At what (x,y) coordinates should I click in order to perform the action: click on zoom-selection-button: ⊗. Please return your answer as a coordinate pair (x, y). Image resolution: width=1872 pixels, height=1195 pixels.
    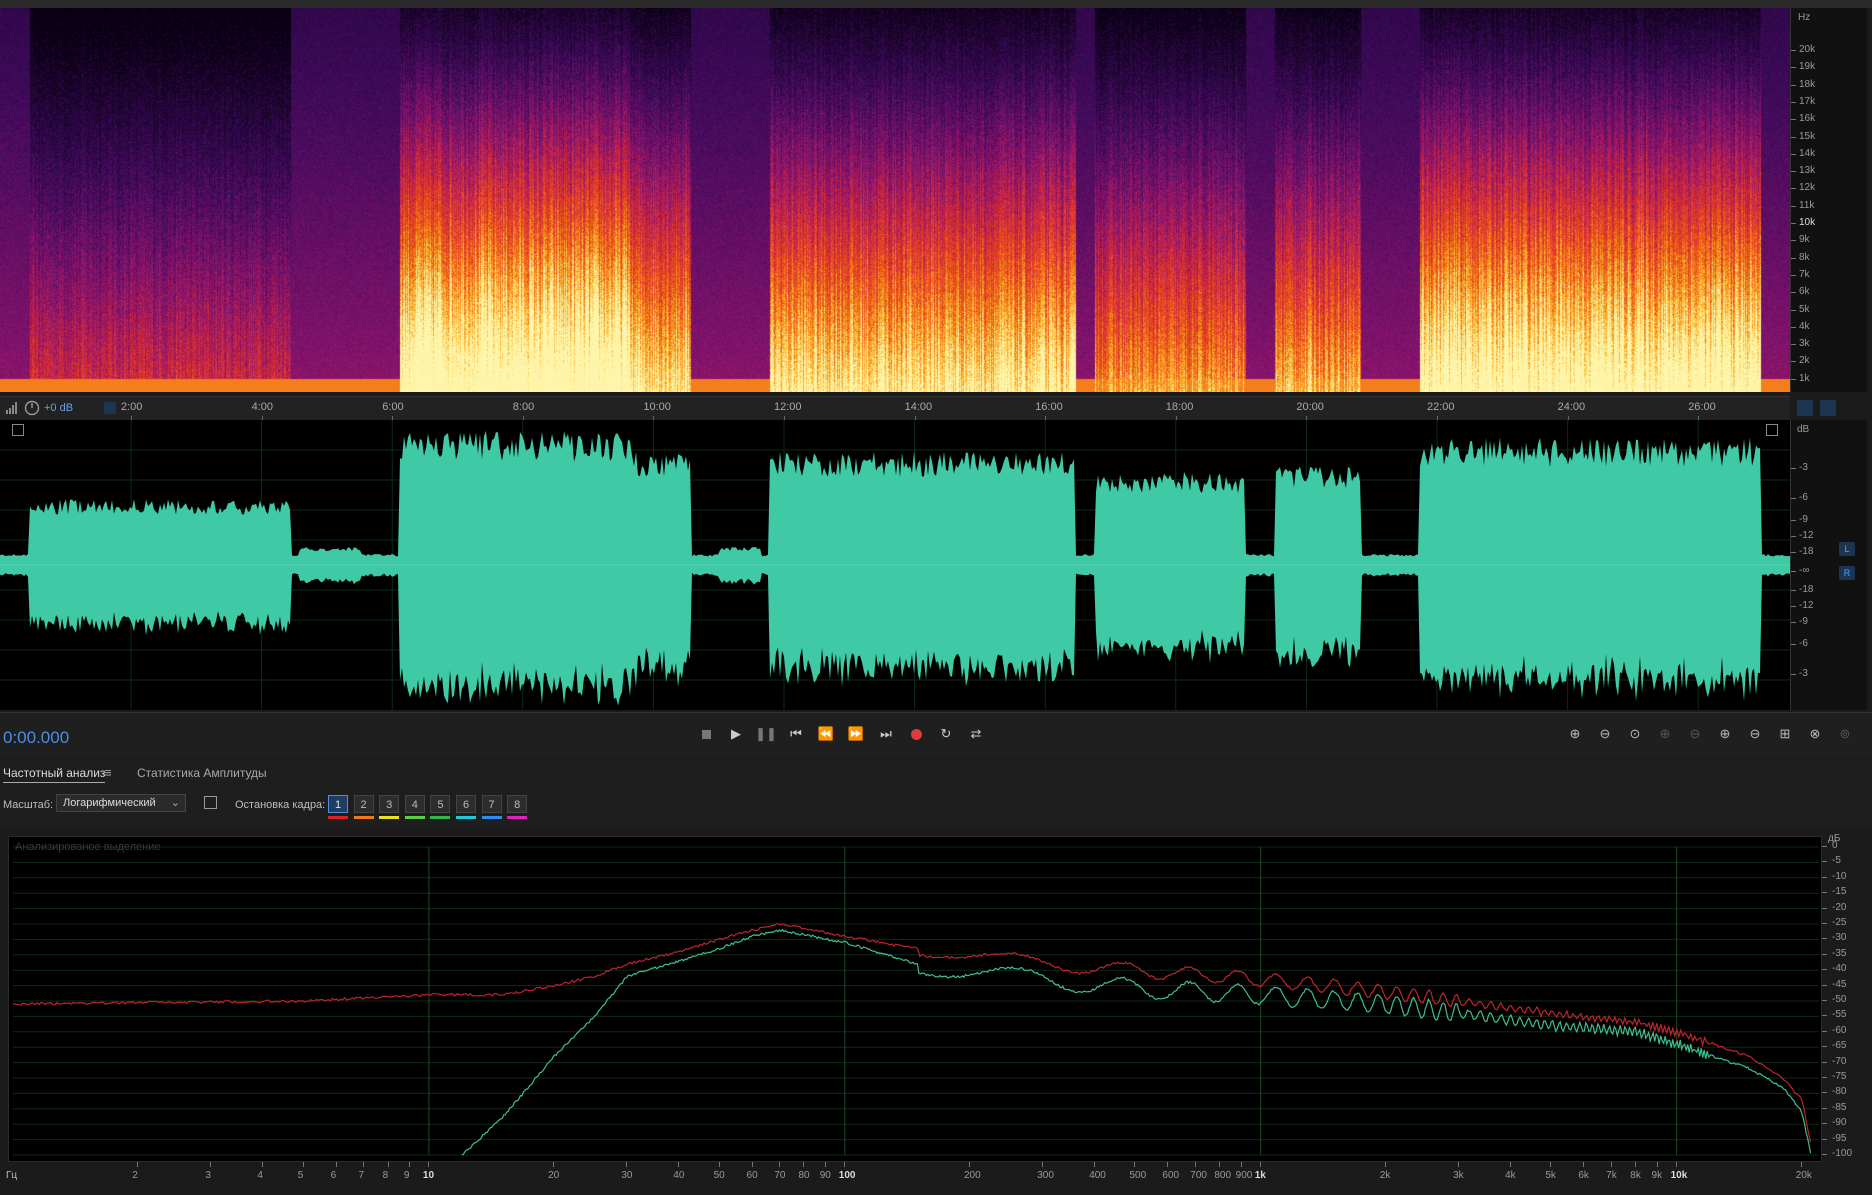
    Looking at the image, I should click on (1815, 734).